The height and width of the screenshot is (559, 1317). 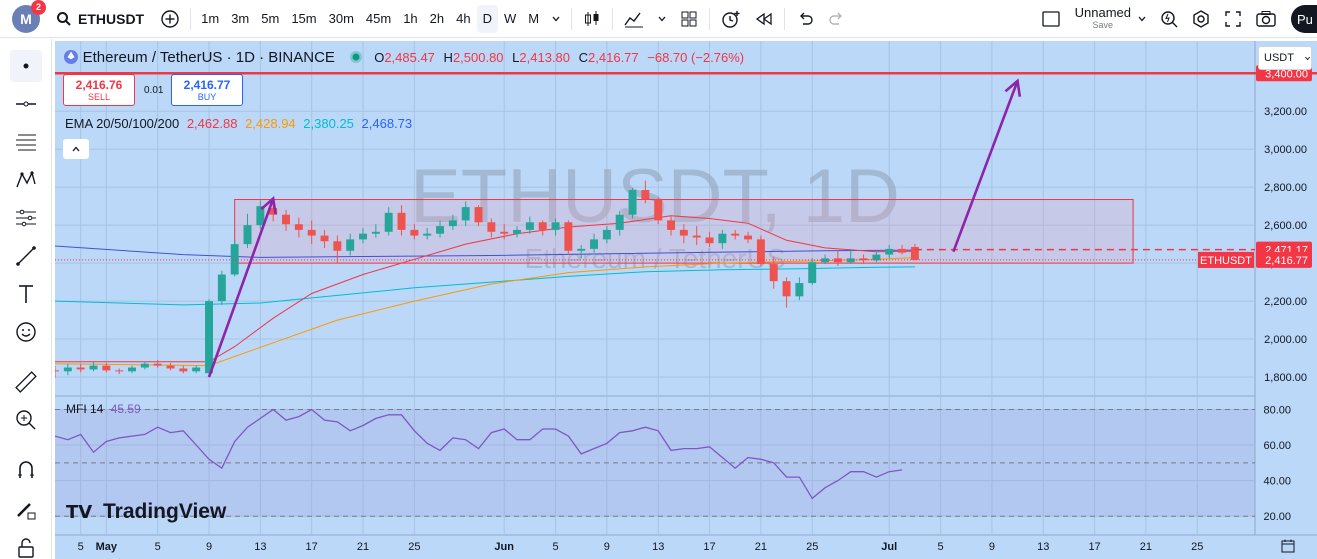 What do you see at coordinates (1201, 19) in the screenshot?
I see `settings-button` at bounding box center [1201, 19].